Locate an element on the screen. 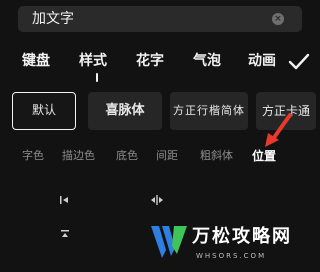 This screenshot has width=320, height=272. tab-animation: 动画 is located at coordinates (262, 61).